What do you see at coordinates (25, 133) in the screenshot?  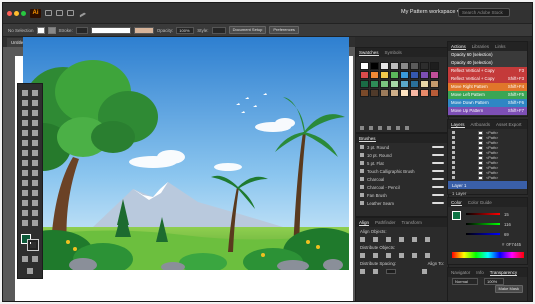 I see `rectangle-tool-icon` at bounding box center [25, 133].